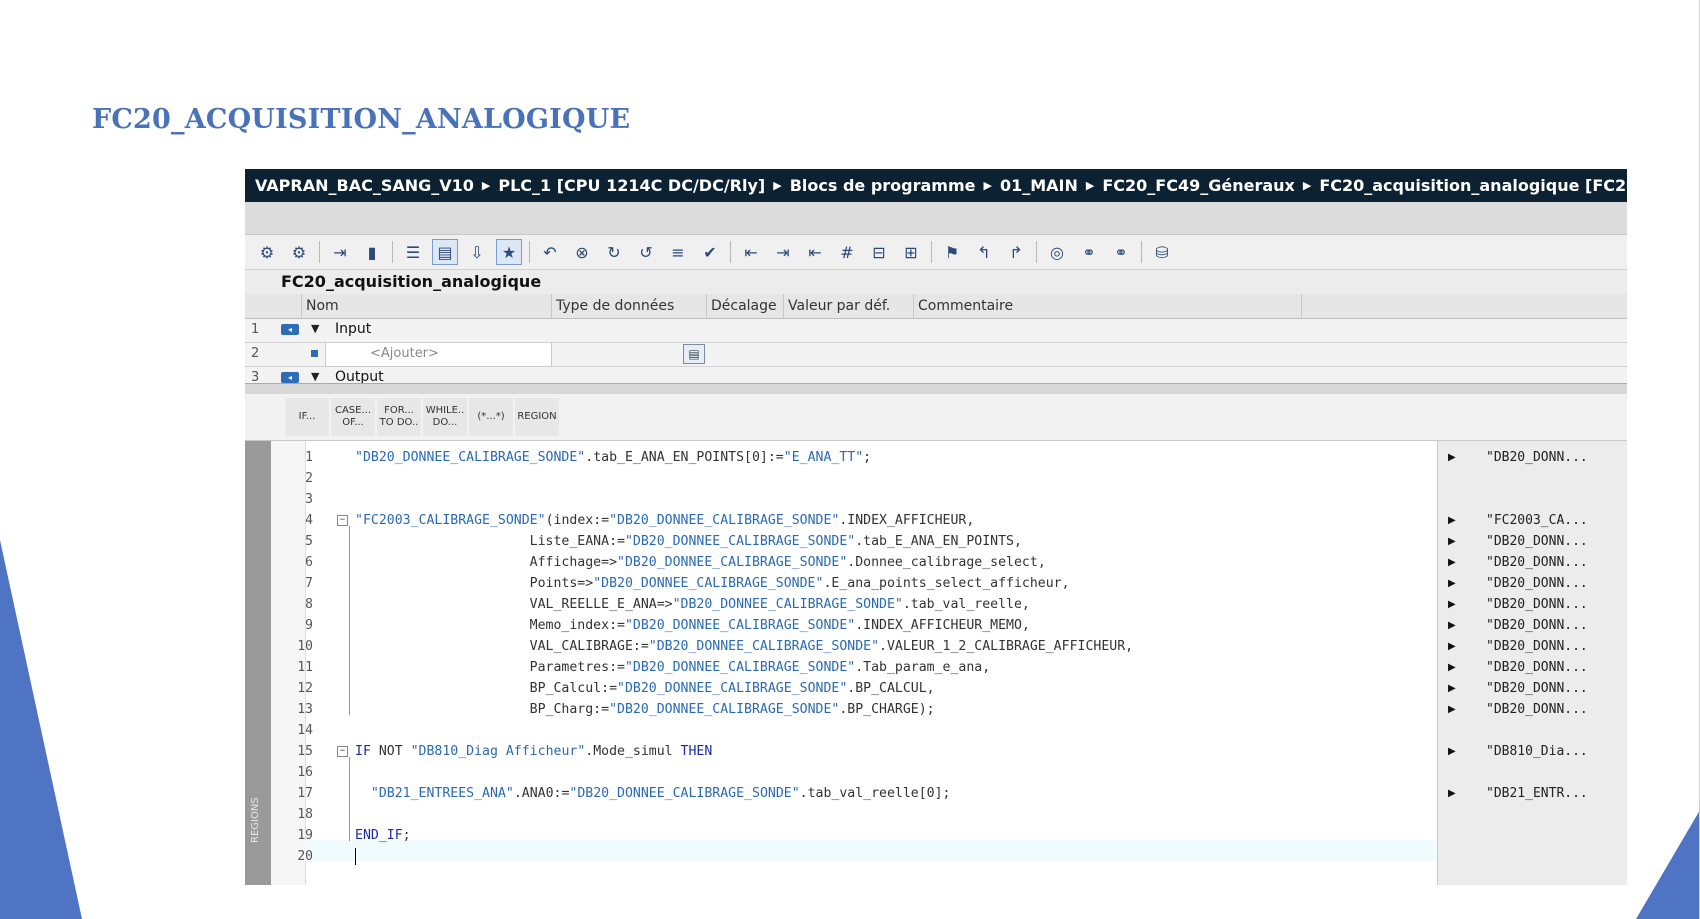 The height and width of the screenshot is (919, 1700). What do you see at coordinates (646, 252) in the screenshot?
I see `step-over-icon: ↺` at bounding box center [646, 252].